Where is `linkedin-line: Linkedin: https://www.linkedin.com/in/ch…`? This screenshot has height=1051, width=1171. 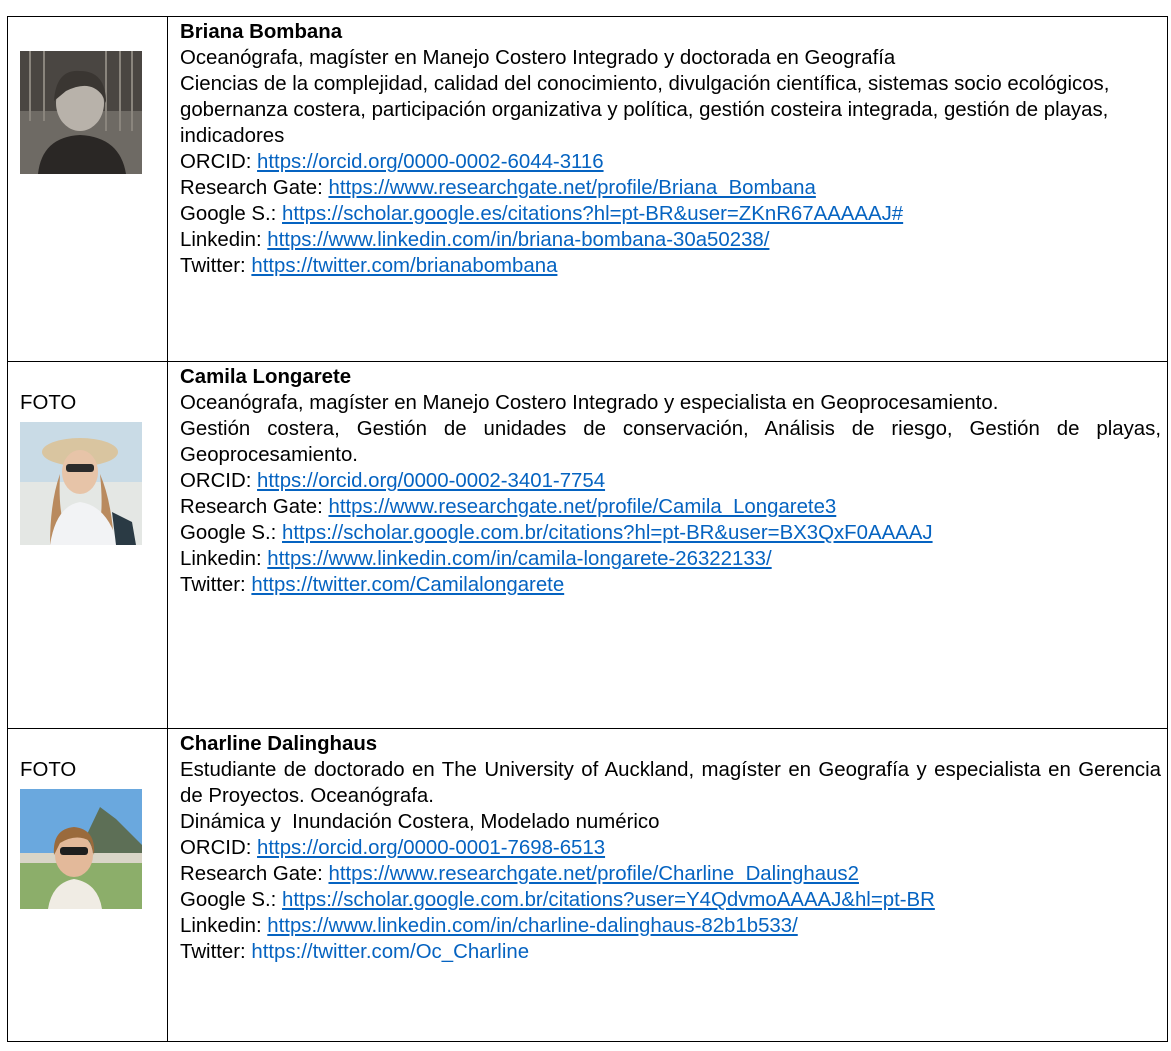 linkedin-line: Linkedin: https://www.linkedin.com/in/ch… is located at coordinates (670, 926).